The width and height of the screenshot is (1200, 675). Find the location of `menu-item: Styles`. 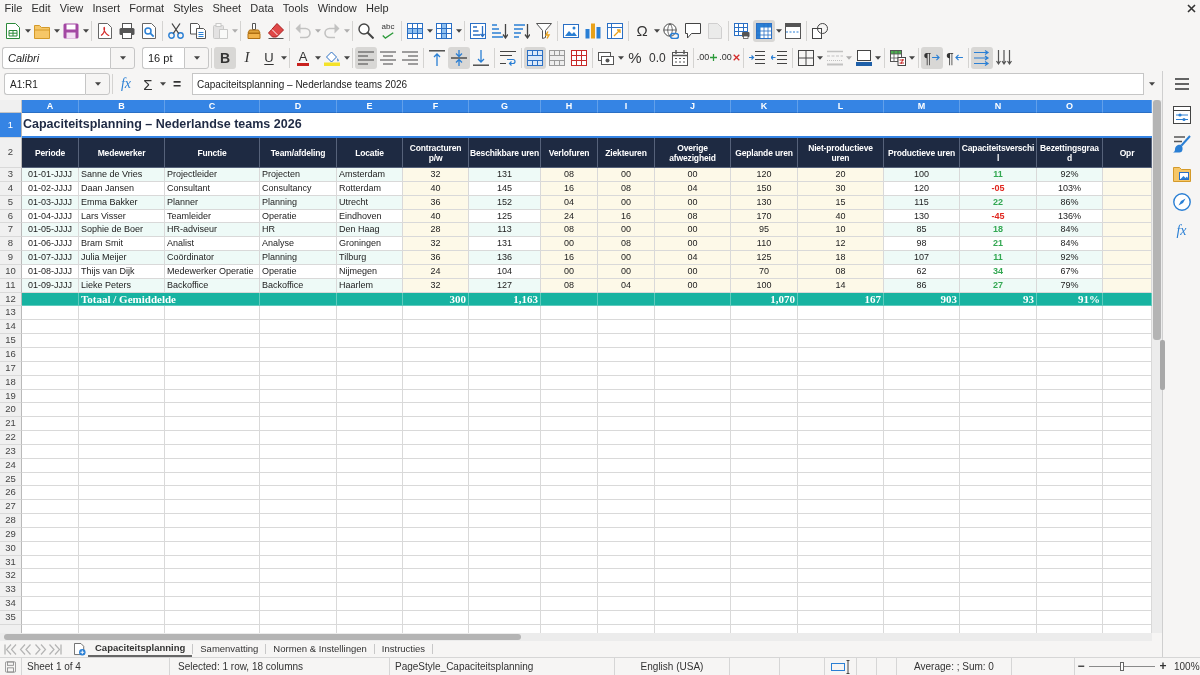

menu-item: Styles is located at coordinates (188, 8).